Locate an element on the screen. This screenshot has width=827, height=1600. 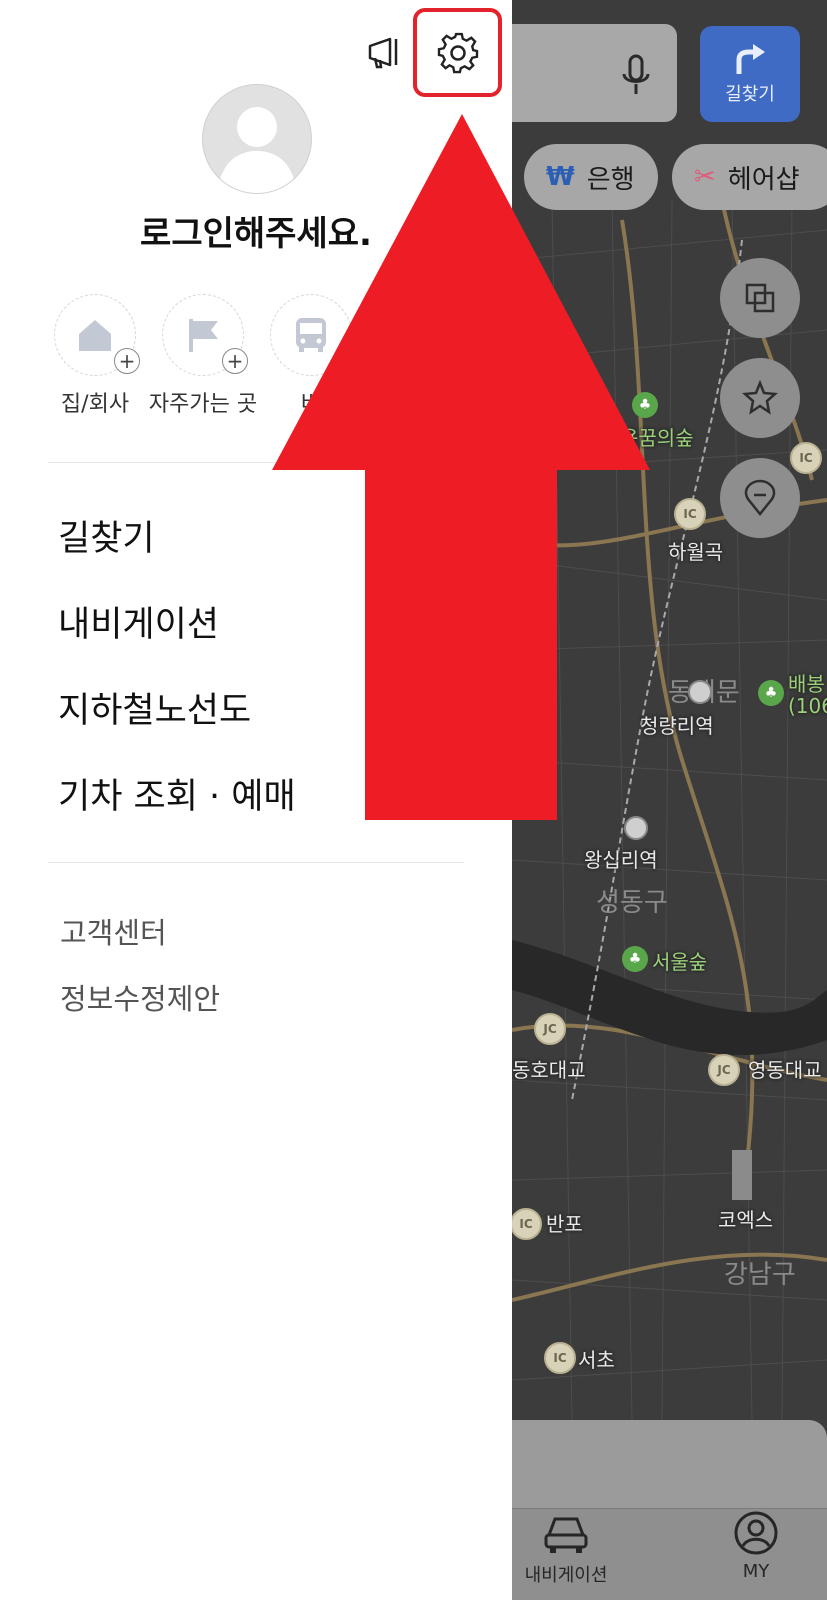
avatar is located at coordinates (257, 139).